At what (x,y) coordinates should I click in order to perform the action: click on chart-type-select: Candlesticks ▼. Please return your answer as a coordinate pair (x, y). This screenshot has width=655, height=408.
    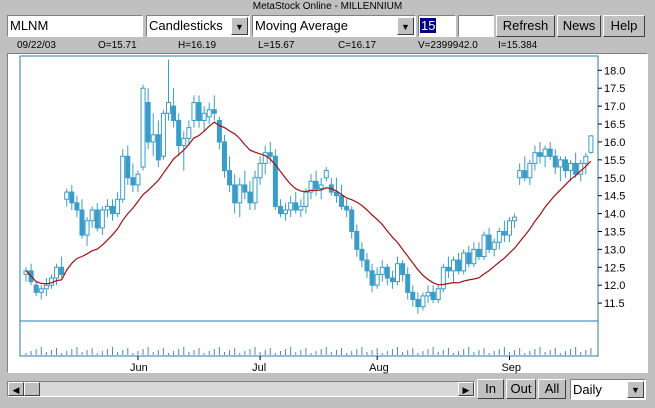
    Looking at the image, I should click on (198, 26).